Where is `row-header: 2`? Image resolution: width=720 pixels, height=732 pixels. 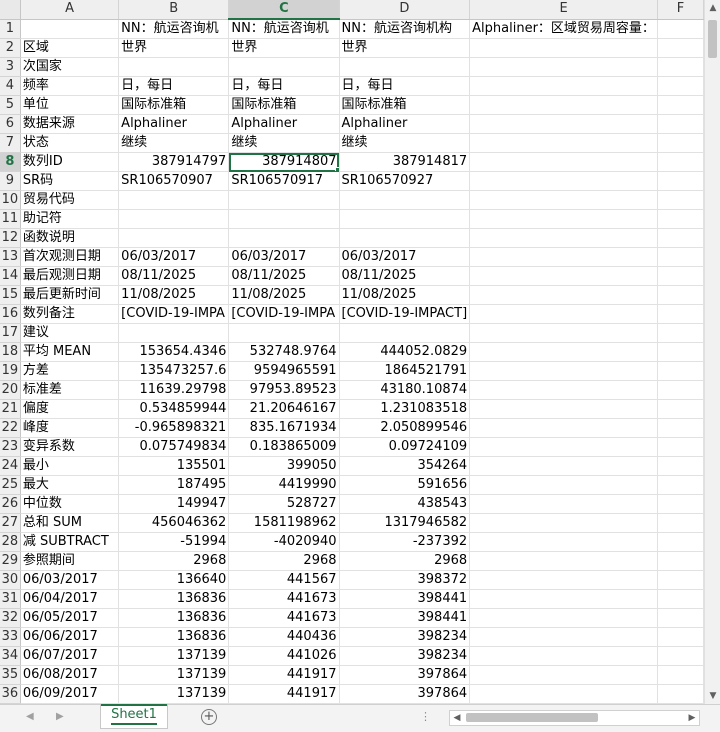
row-header: 2 is located at coordinates (10, 48).